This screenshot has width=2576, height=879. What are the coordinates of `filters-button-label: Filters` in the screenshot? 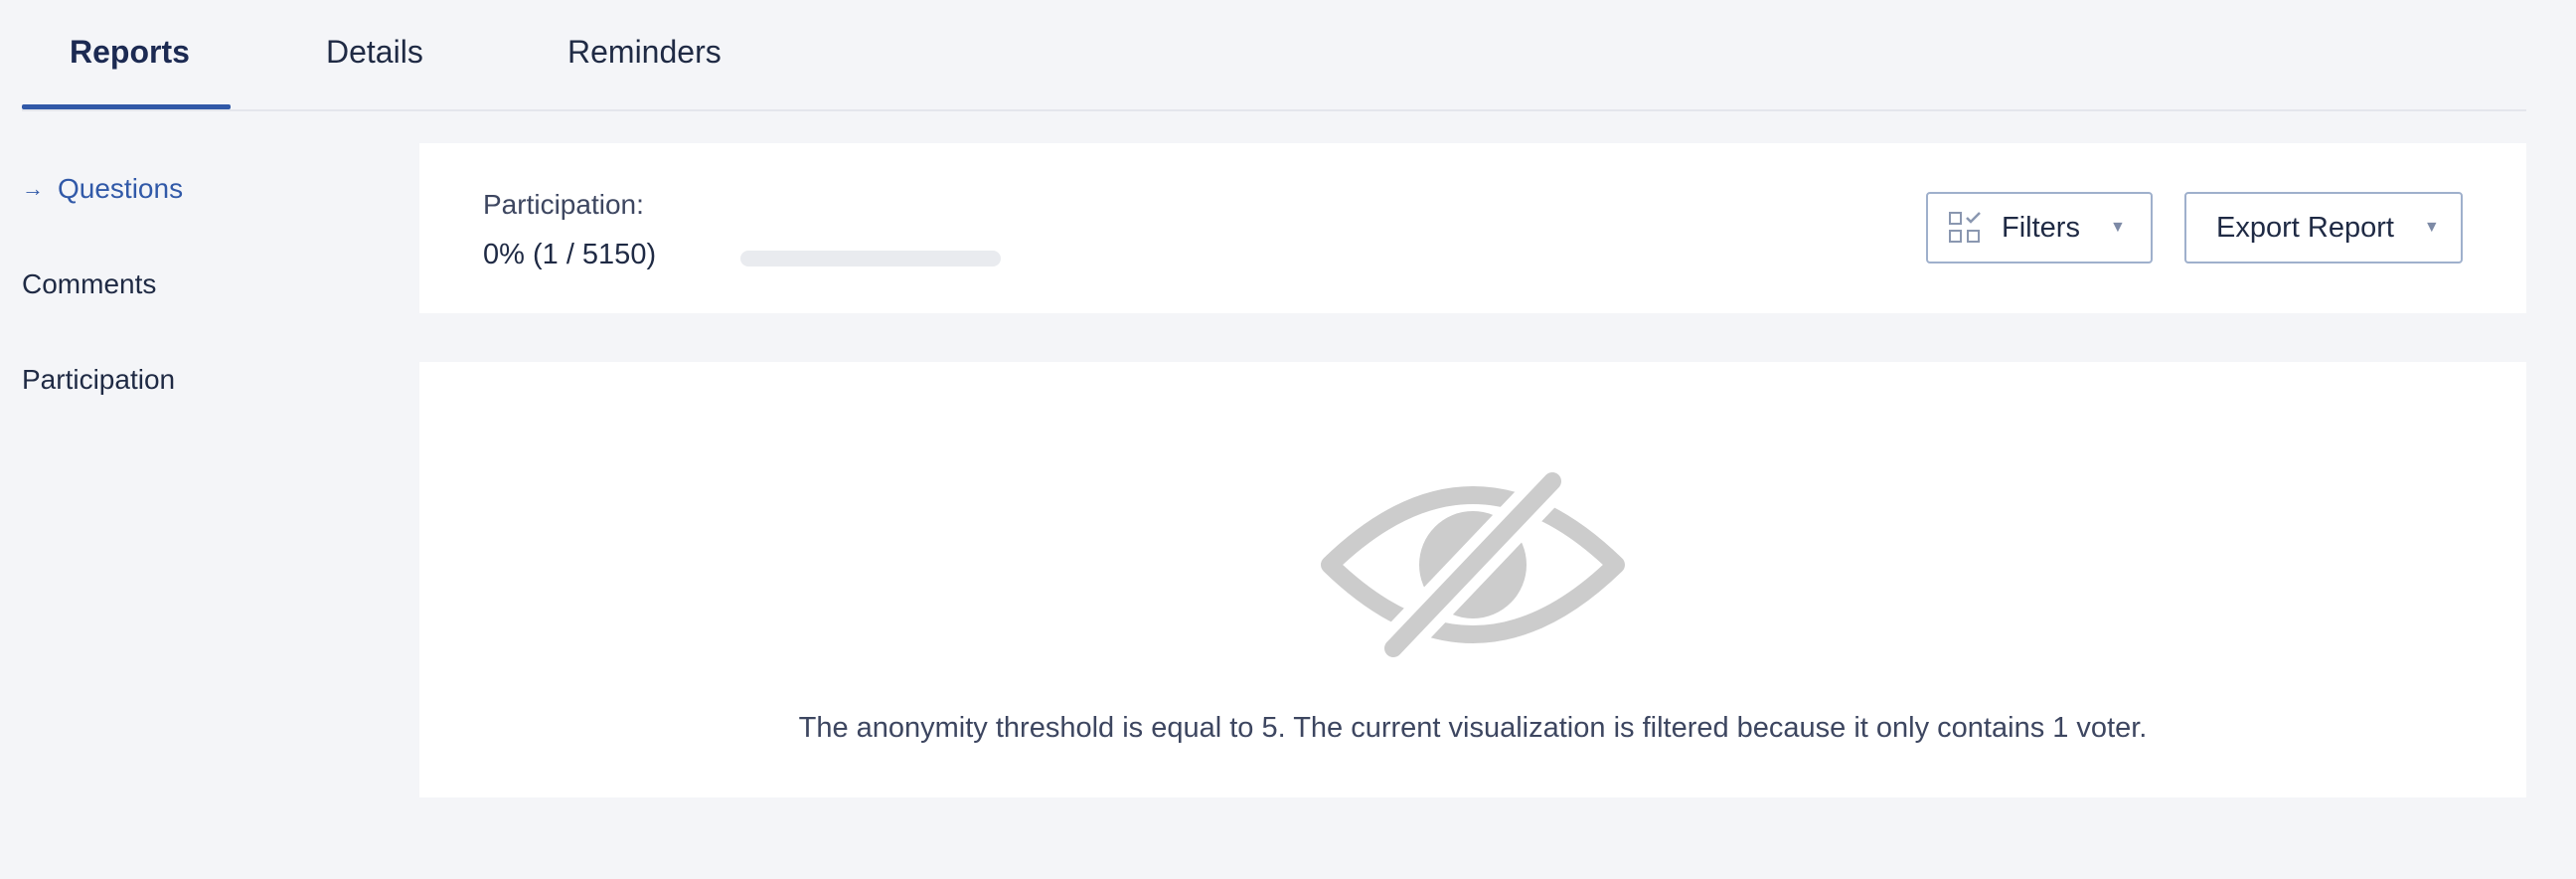 It's located at (2041, 227).